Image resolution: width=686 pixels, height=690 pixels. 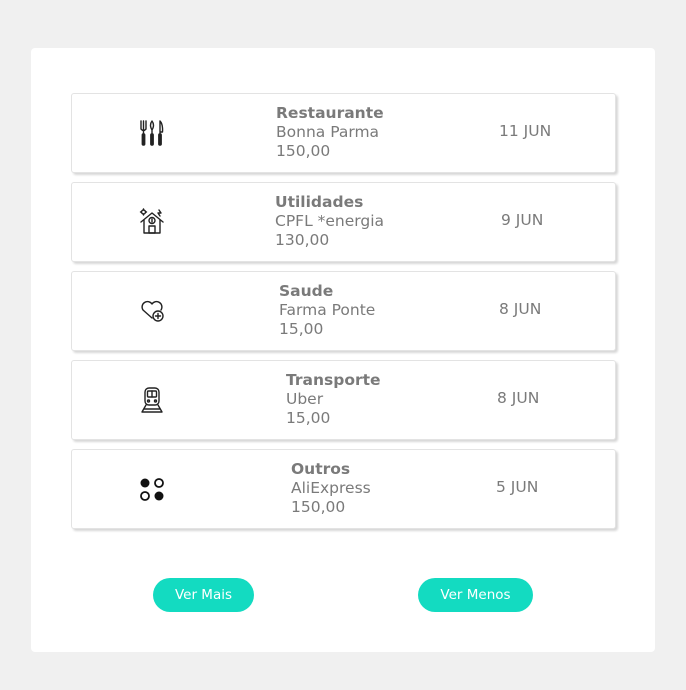 I want to click on list-item: Saude Farma Ponte 15,00 8 JUN, so click(x=343, y=311).